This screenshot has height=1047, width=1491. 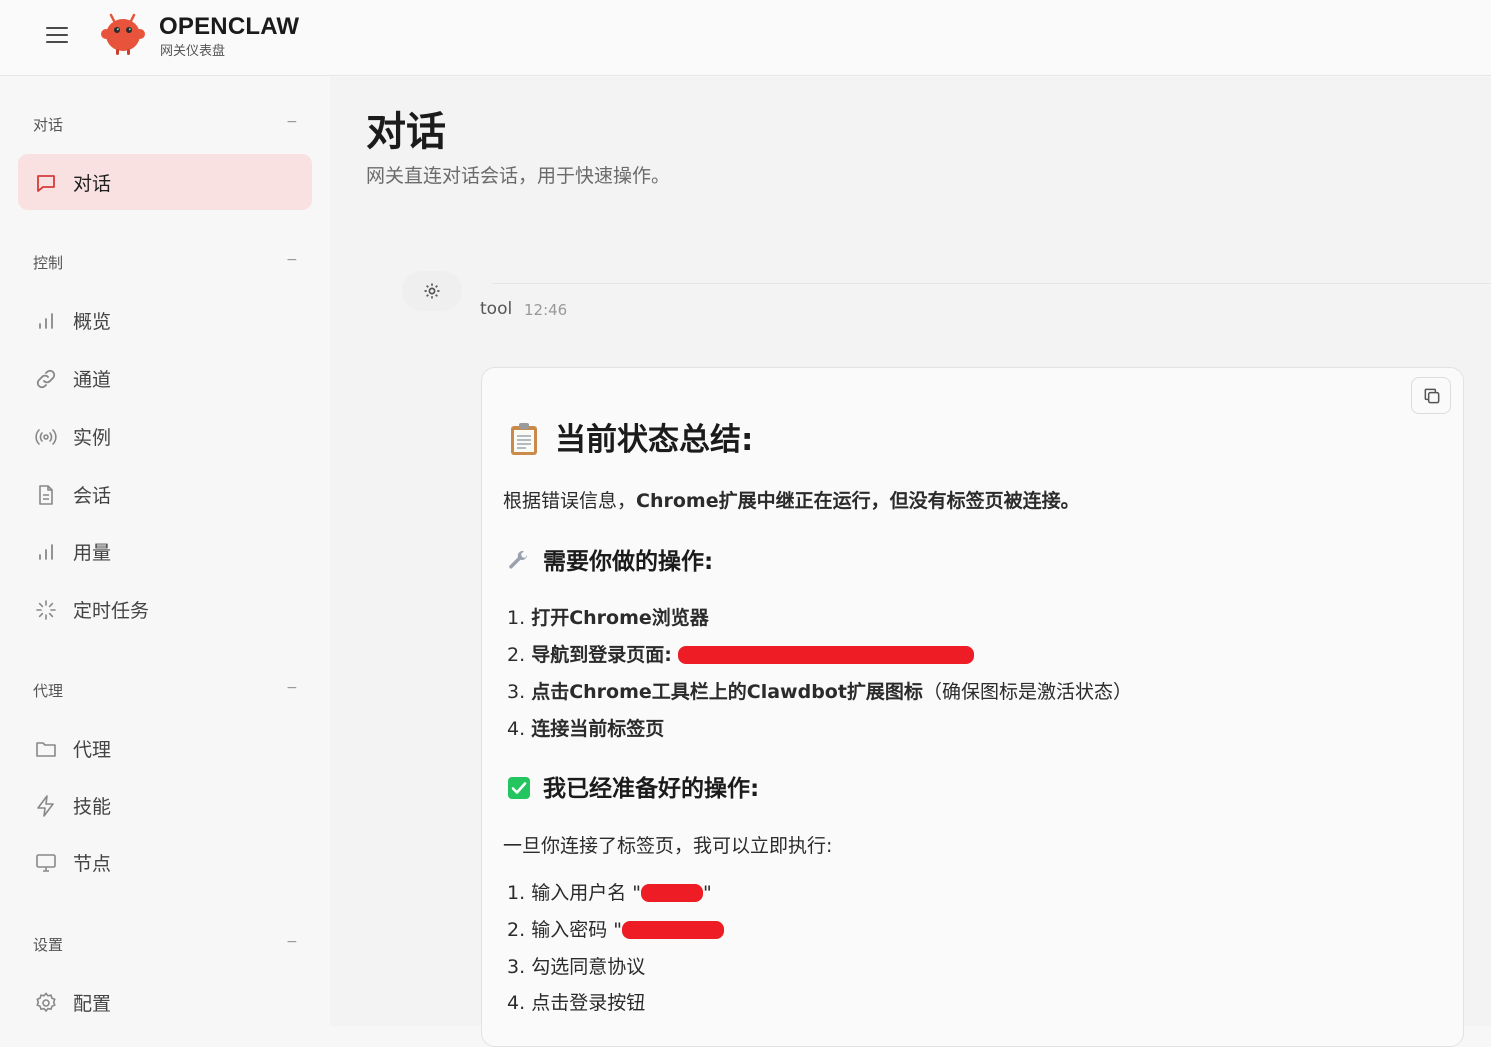 I want to click on link-icon, so click(x=46, y=379).